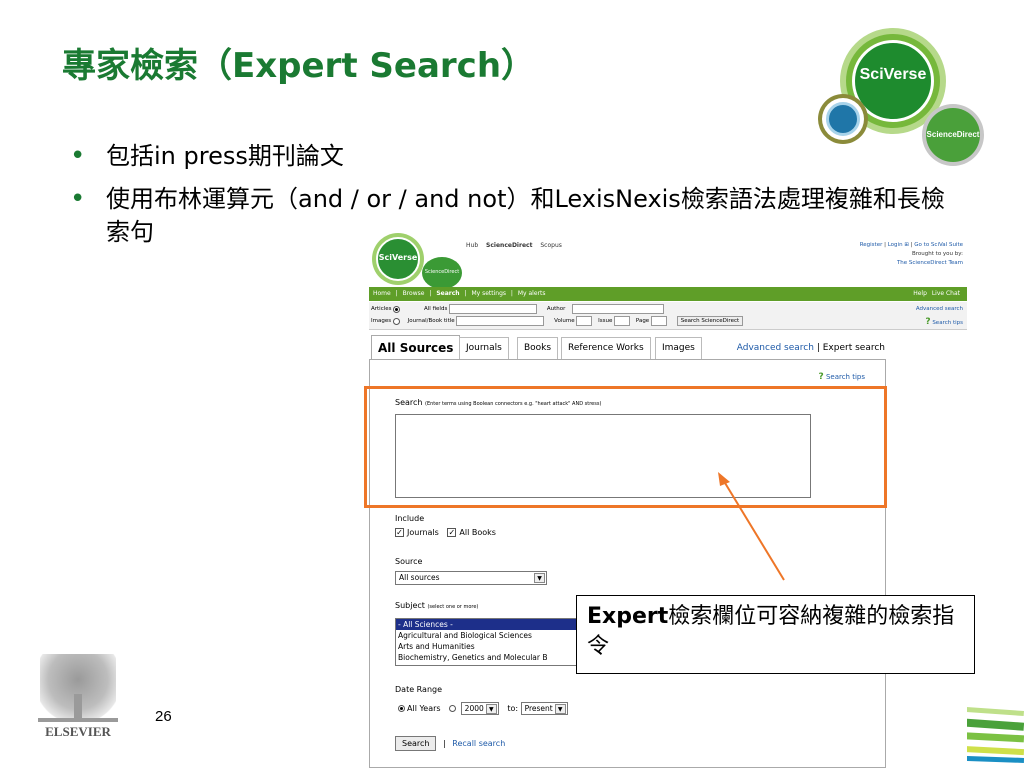  What do you see at coordinates (509, 245) in the screenshot?
I see `nav-sciencedirect: ScienceDirect` at bounding box center [509, 245].